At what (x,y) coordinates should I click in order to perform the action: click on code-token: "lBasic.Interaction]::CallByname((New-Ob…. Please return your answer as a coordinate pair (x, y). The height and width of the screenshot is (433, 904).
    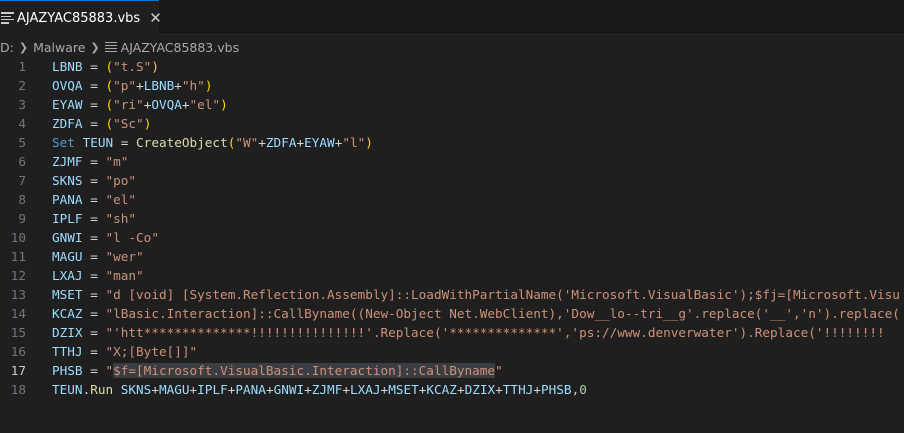
    Looking at the image, I should click on (502, 313).